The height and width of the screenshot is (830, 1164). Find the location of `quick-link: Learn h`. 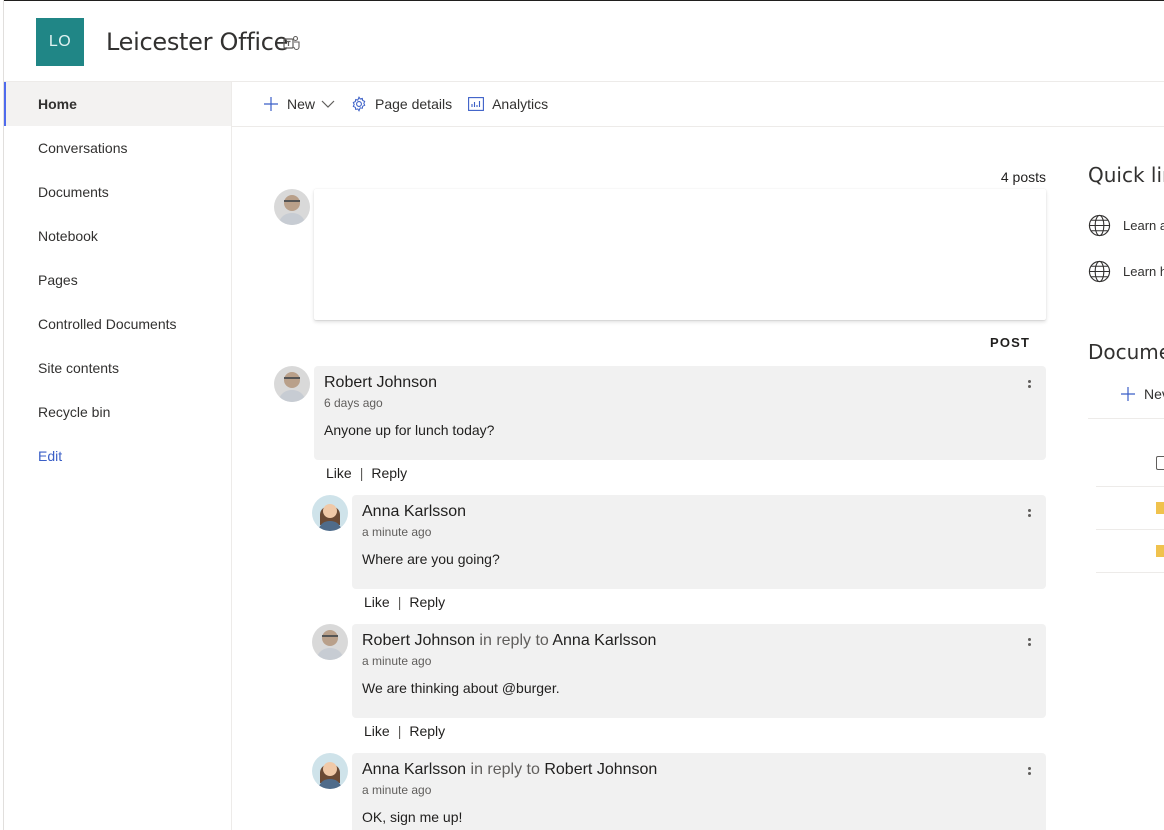

quick-link: Learn h is located at coordinates (1126, 271).